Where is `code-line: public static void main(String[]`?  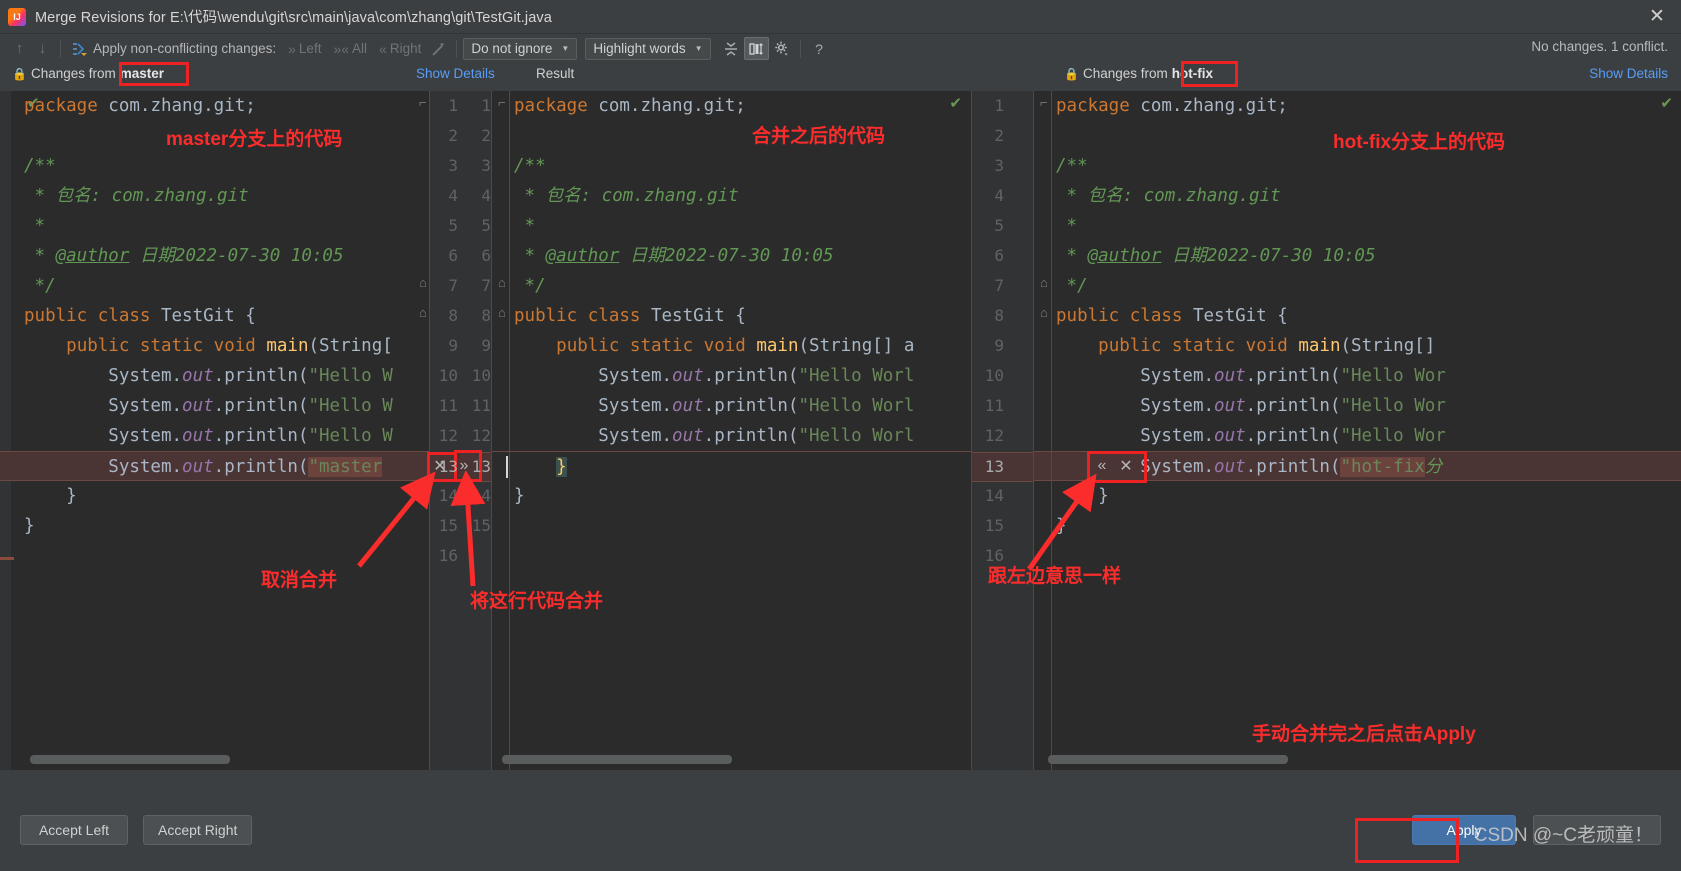
code-line: public static void main(String[] is located at coordinates (1267, 346).